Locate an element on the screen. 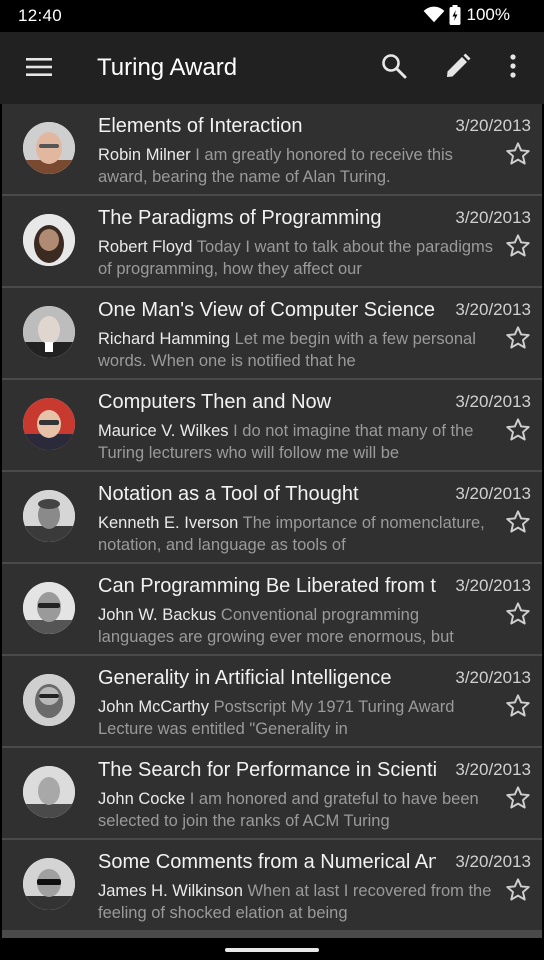  navigation-bar is located at coordinates (272, 949).